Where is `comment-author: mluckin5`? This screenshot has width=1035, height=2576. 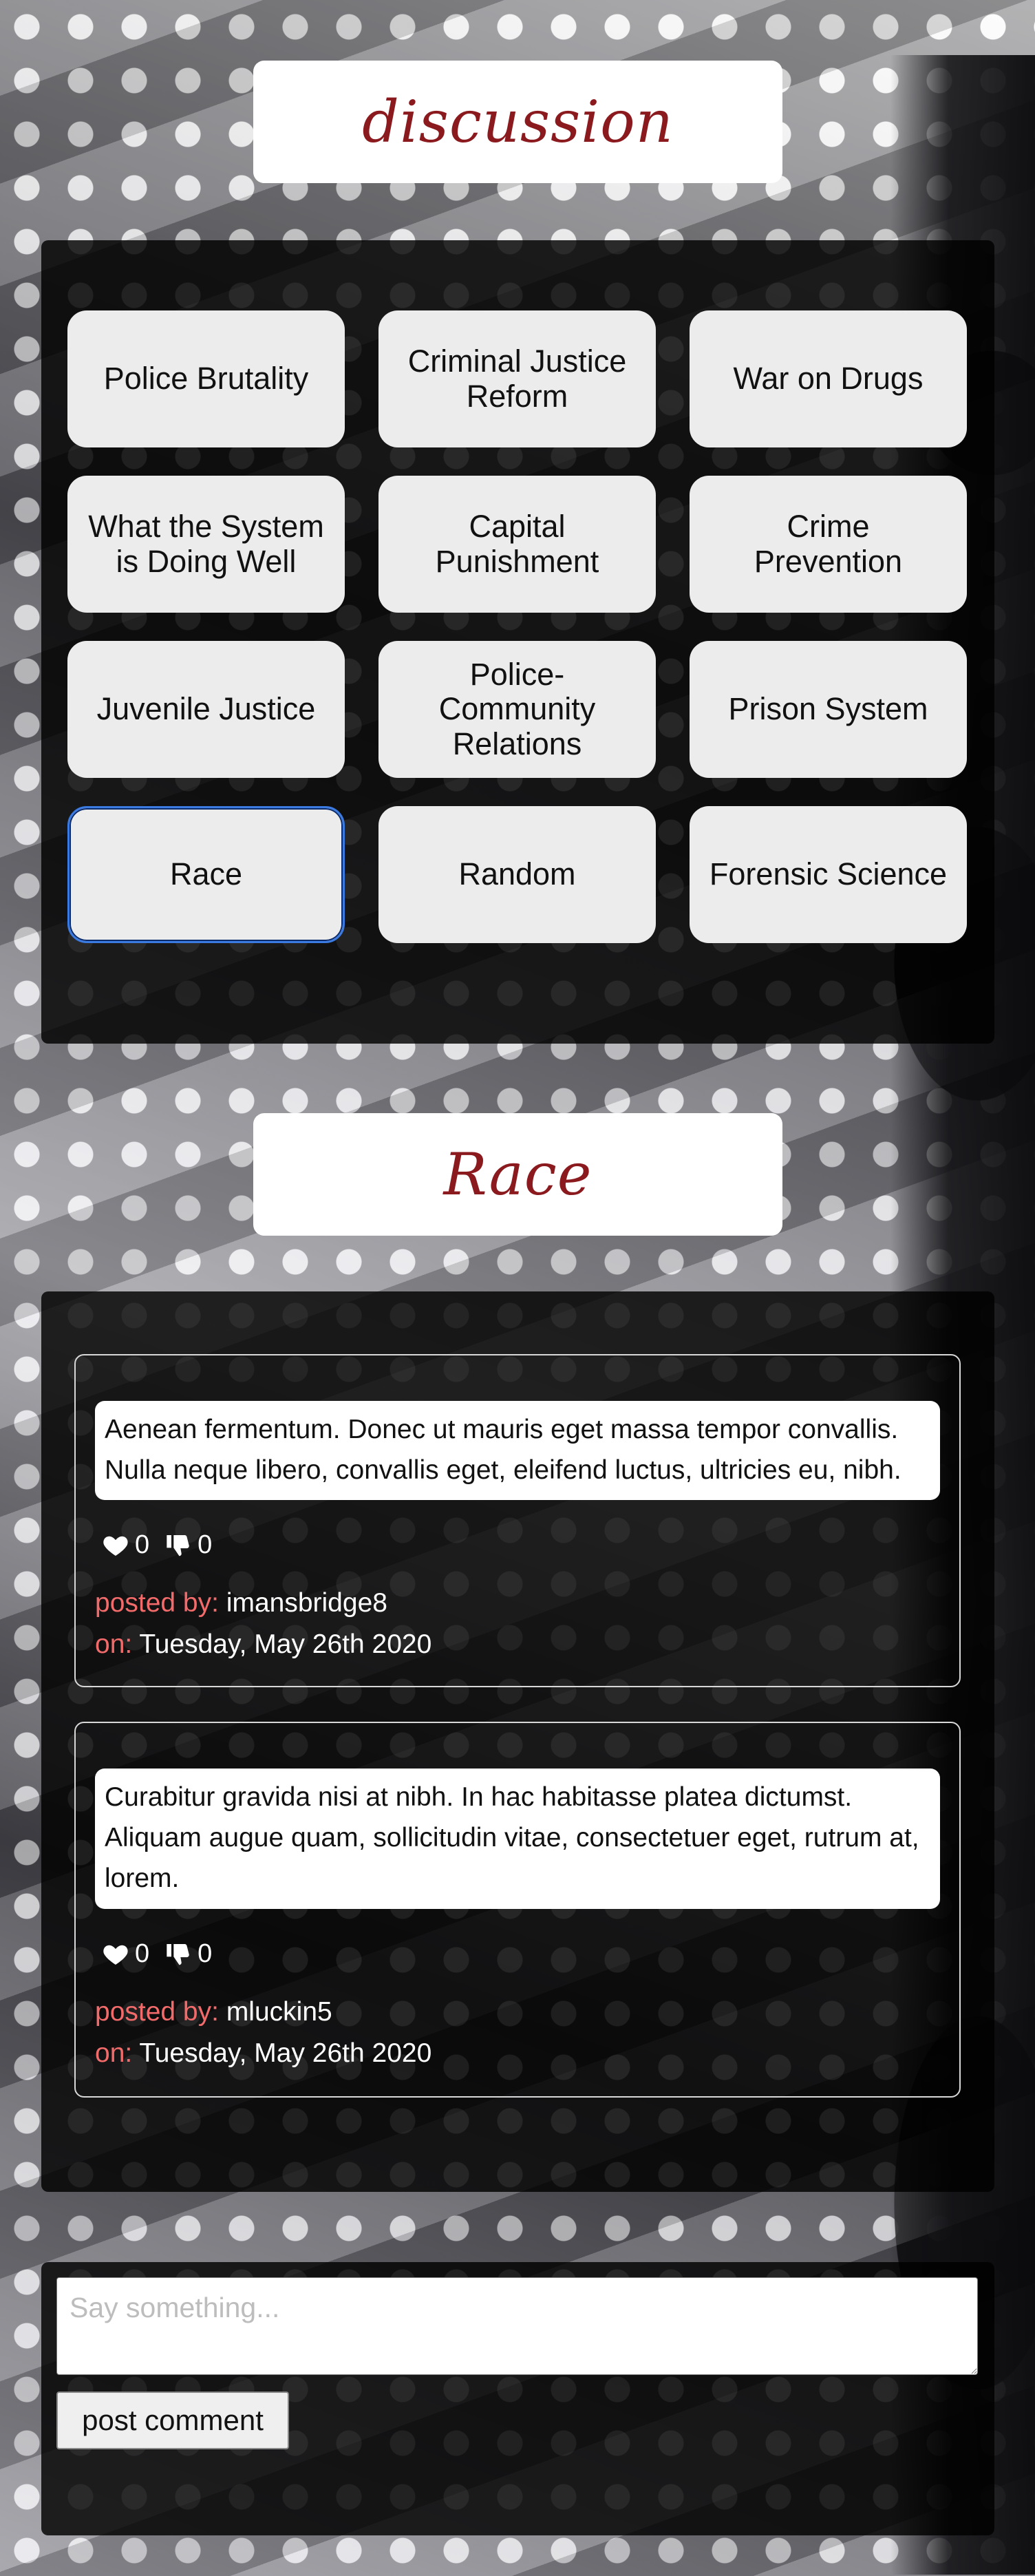 comment-author: mluckin5 is located at coordinates (279, 2012).